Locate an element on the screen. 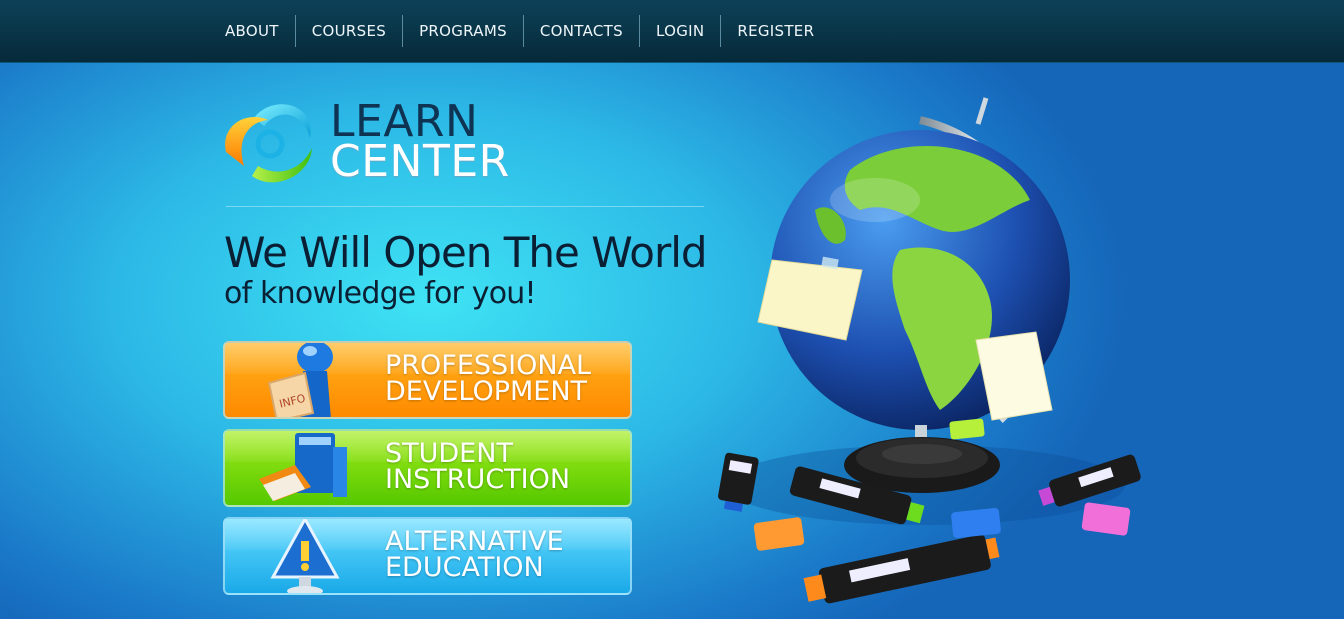 This screenshot has width=1344, height=619. program-label-line2: INSTRUCTION is located at coordinates (478, 479).